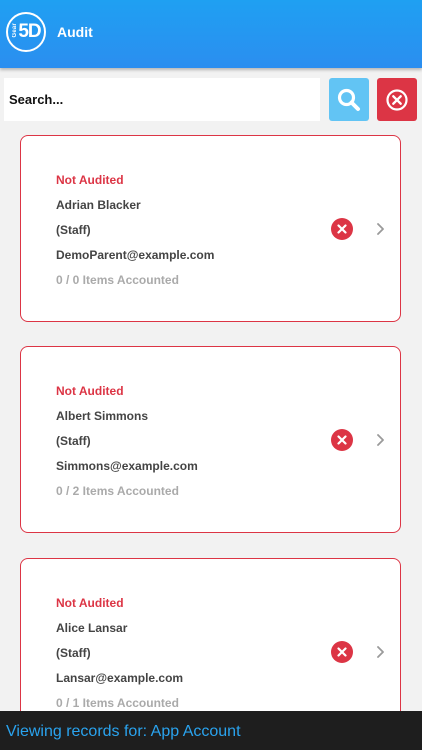 The width and height of the screenshot is (422, 750). I want to click on items-accounted: 0 / 1 Items Accounted, so click(117, 703).